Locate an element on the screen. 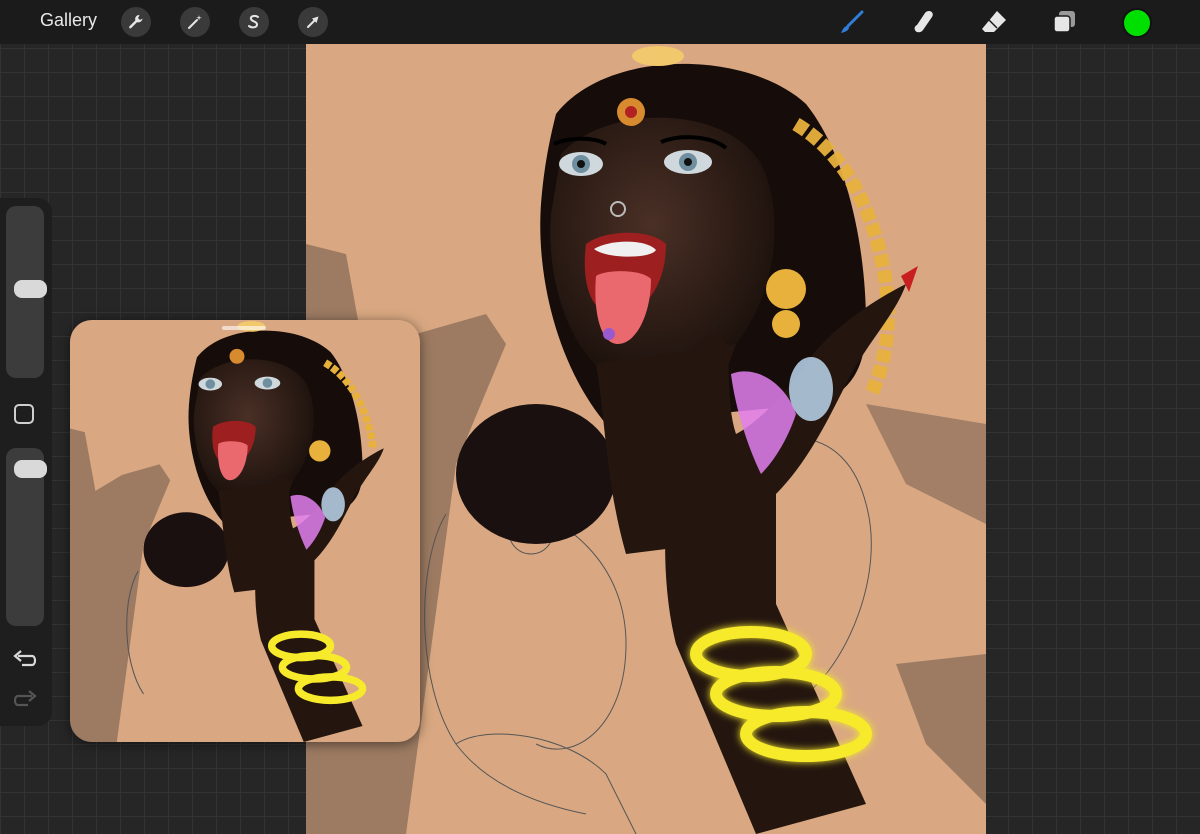 The height and width of the screenshot is (834, 1200). undo-button is located at coordinates (25, 659).